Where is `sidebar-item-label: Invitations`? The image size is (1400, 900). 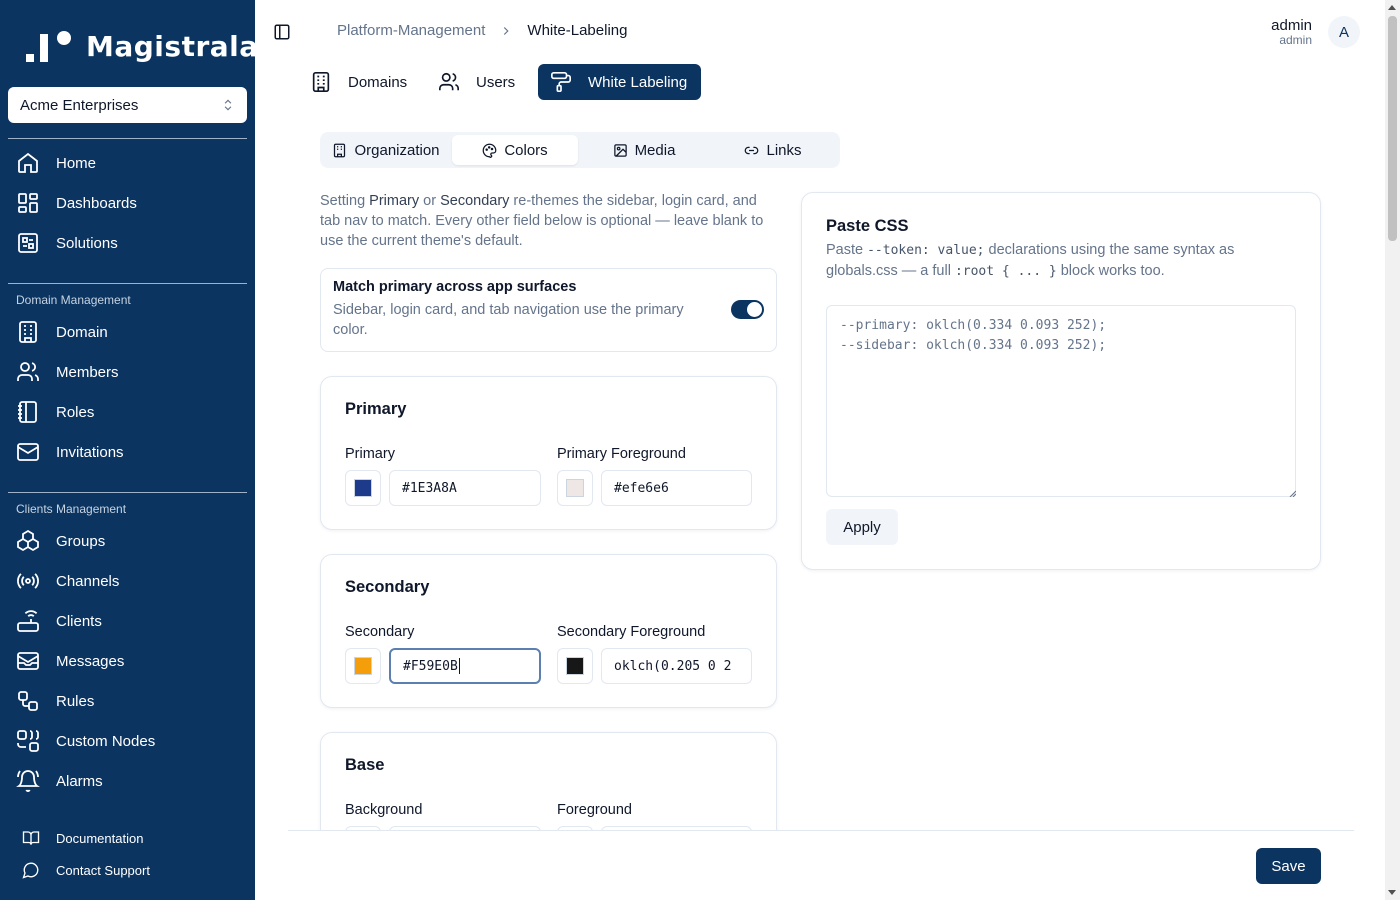
sidebar-item-label: Invitations is located at coordinates (90, 452).